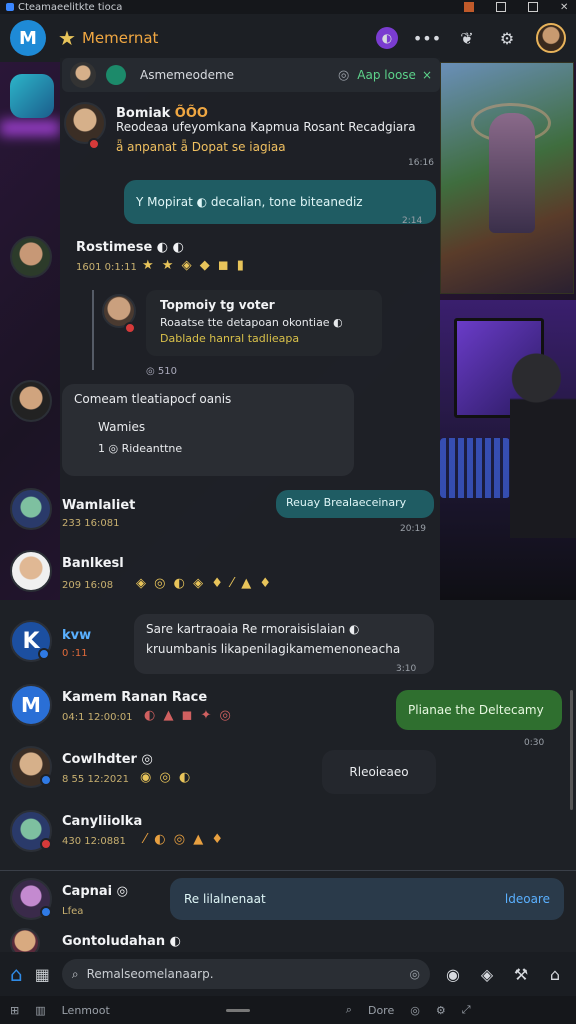 The height and width of the screenshot is (1024, 576). Describe the element at coordinates (288, 870) in the screenshot. I see `divider` at that location.